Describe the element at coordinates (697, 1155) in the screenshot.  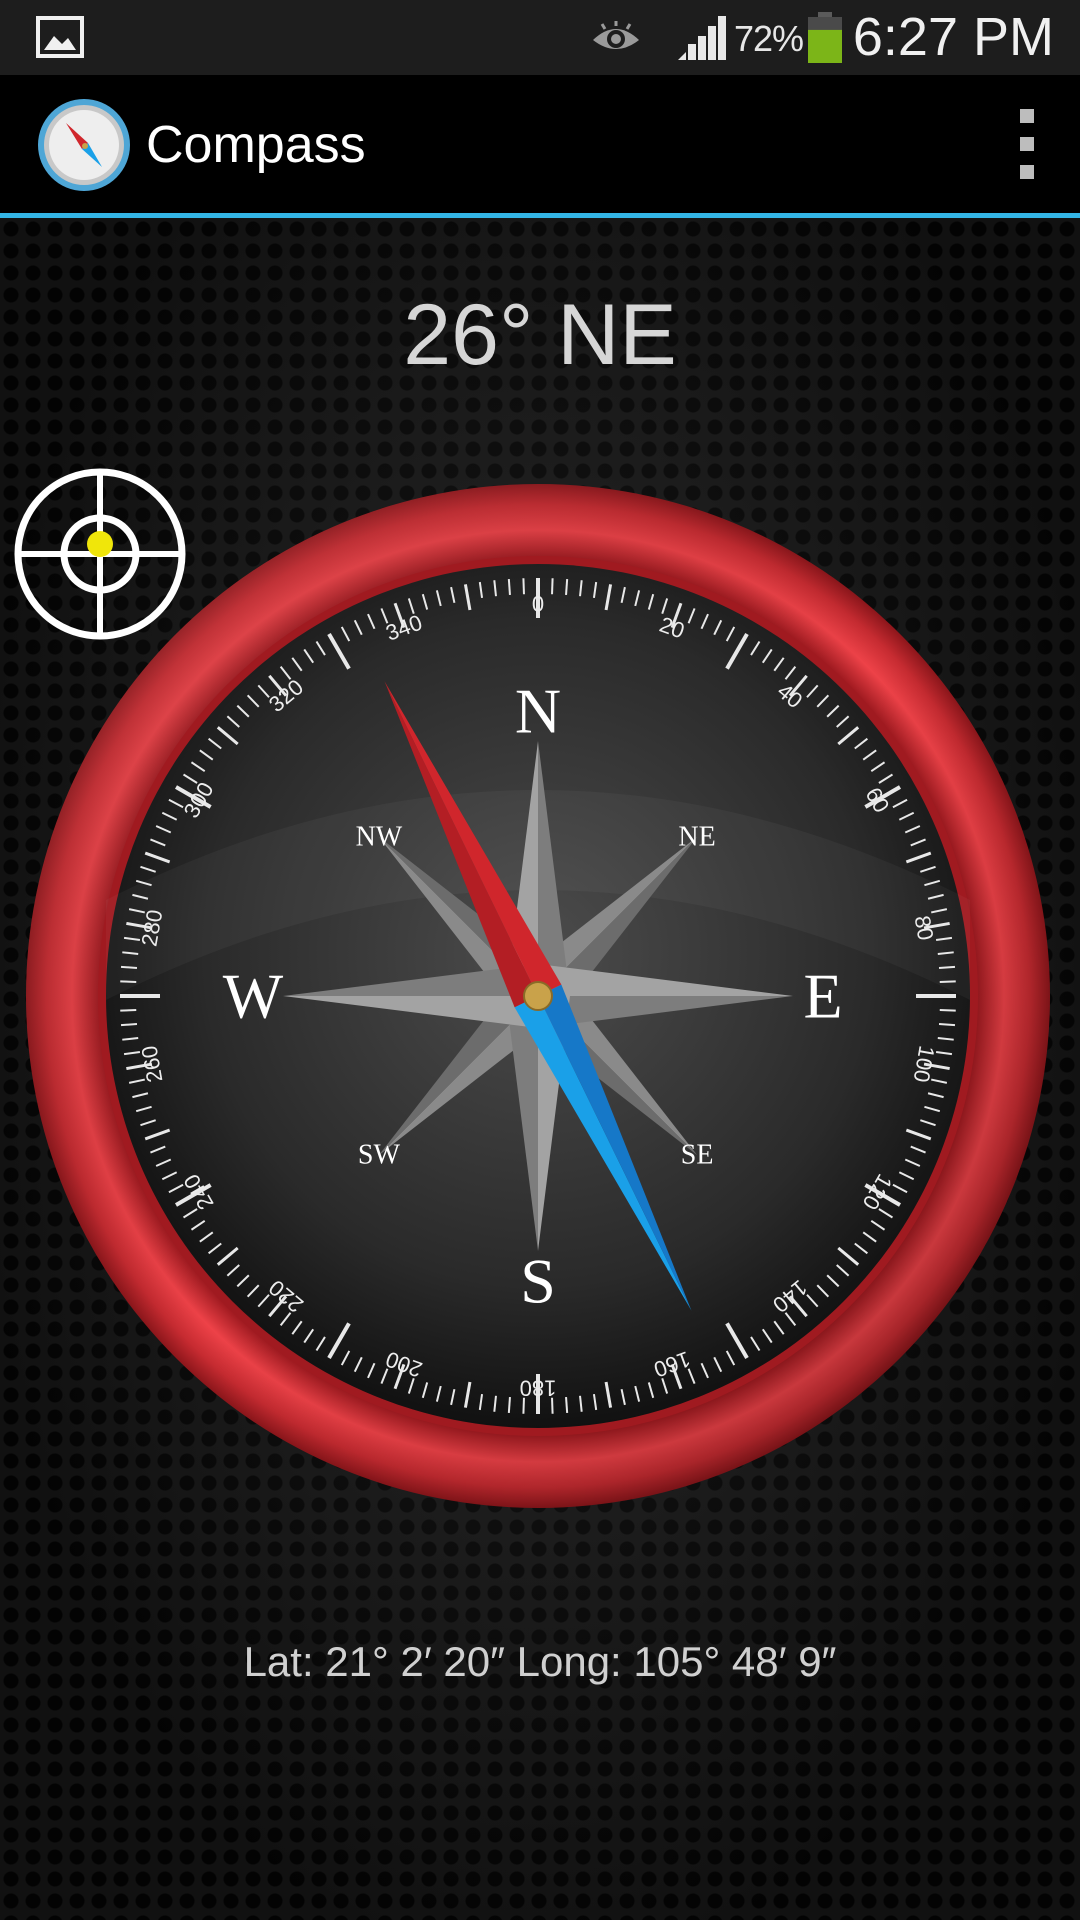
I see `intercardinal-se: SE` at that location.